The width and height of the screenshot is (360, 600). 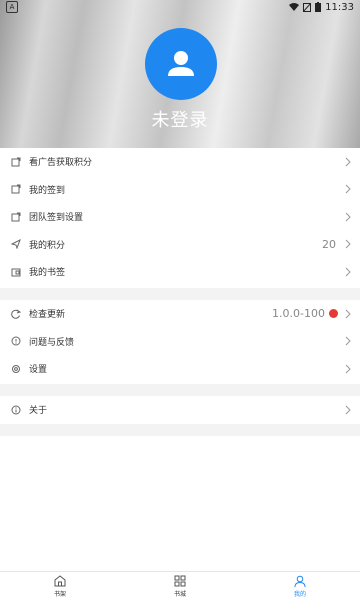 What do you see at coordinates (329, 244) in the screenshot?
I see `points-value: 20` at bounding box center [329, 244].